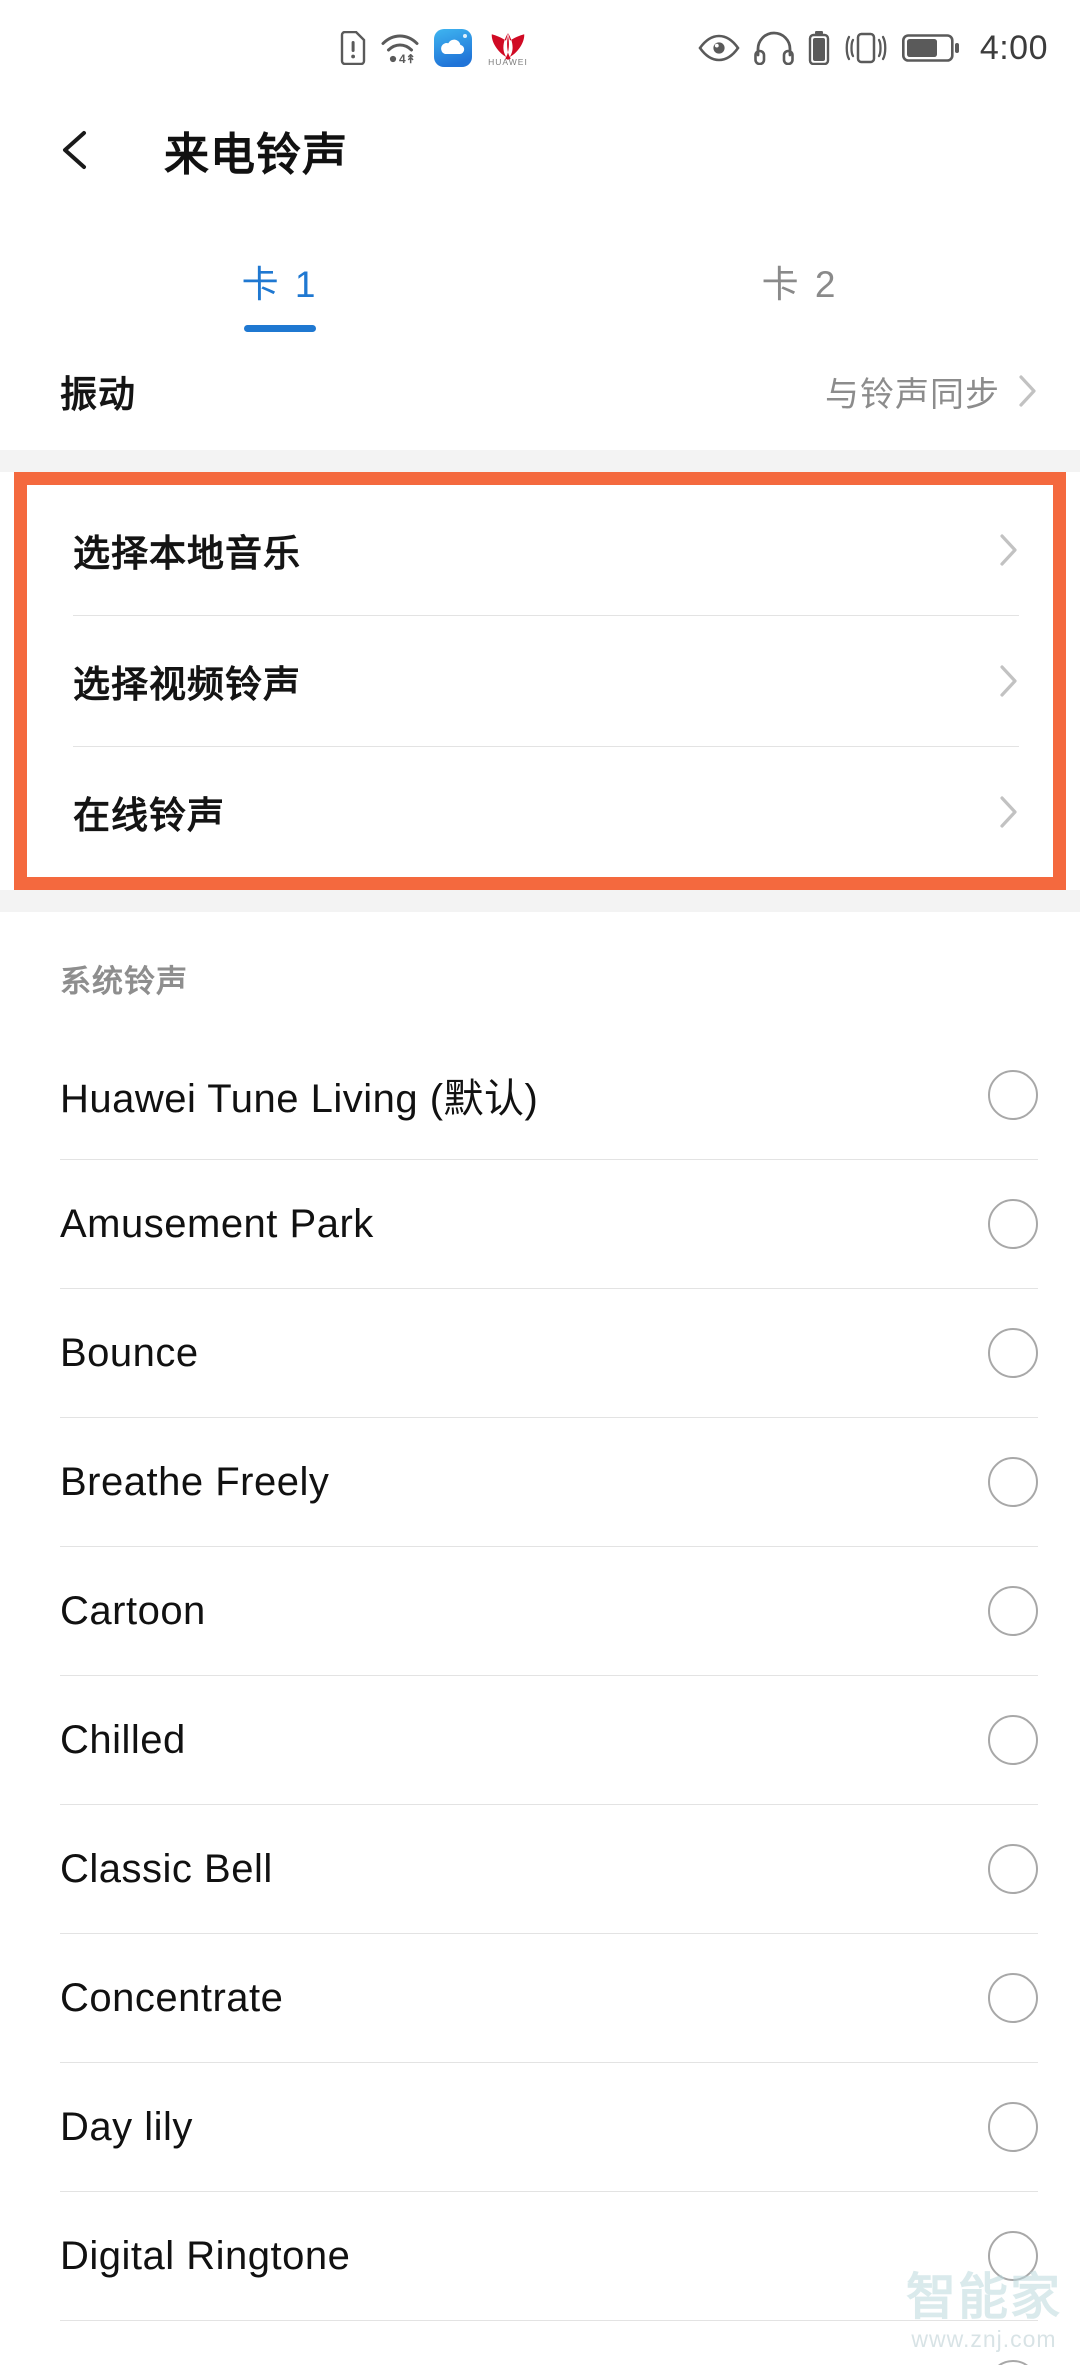  I want to click on ringtone-name: Digital Ringtone, so click(205, 2255).